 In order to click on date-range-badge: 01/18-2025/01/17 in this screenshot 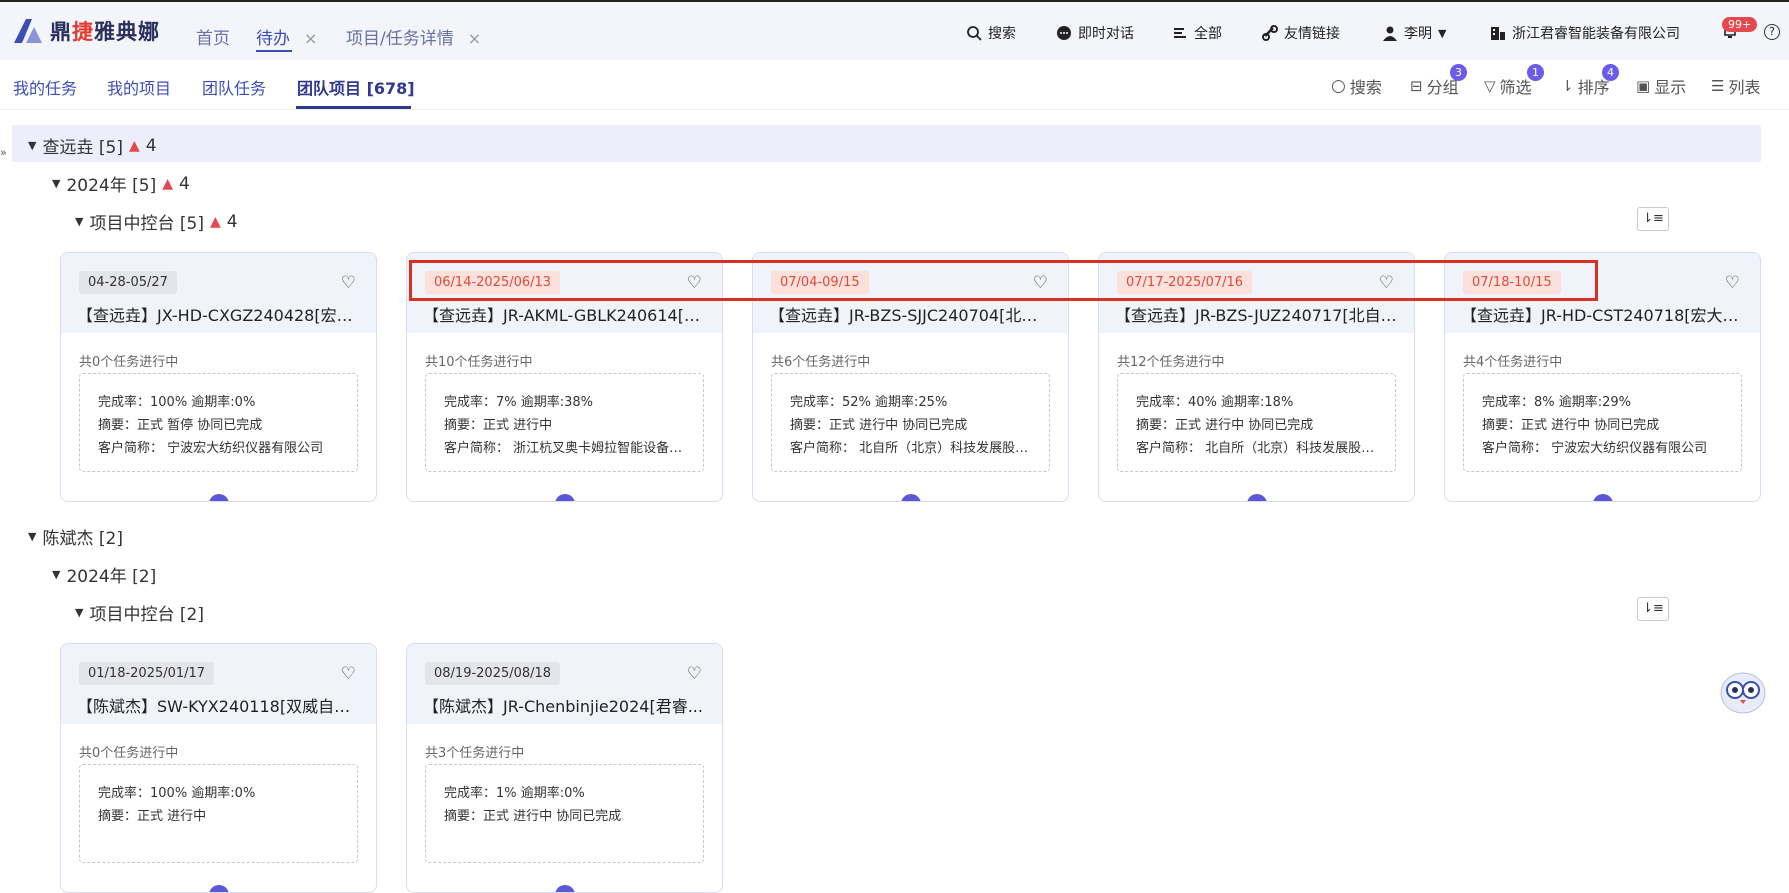, I will do `click(147, 673)`.